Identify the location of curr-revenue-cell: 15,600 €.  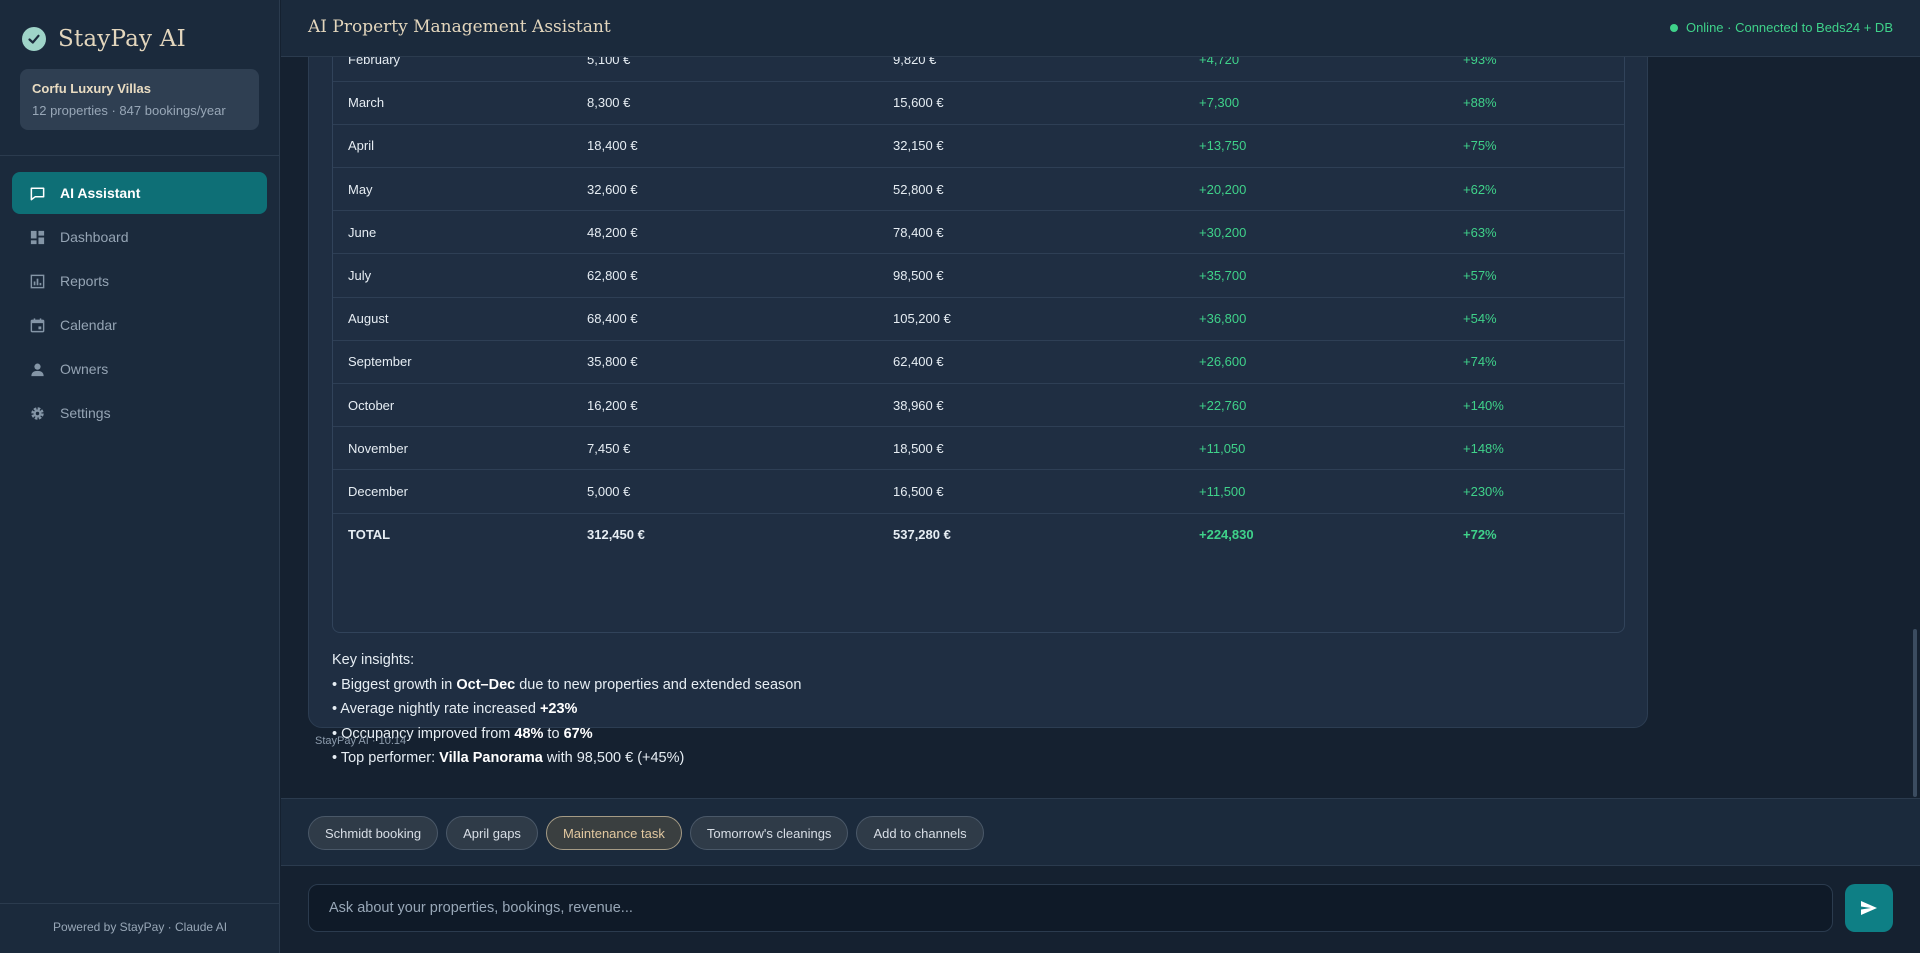
(1031, 103).